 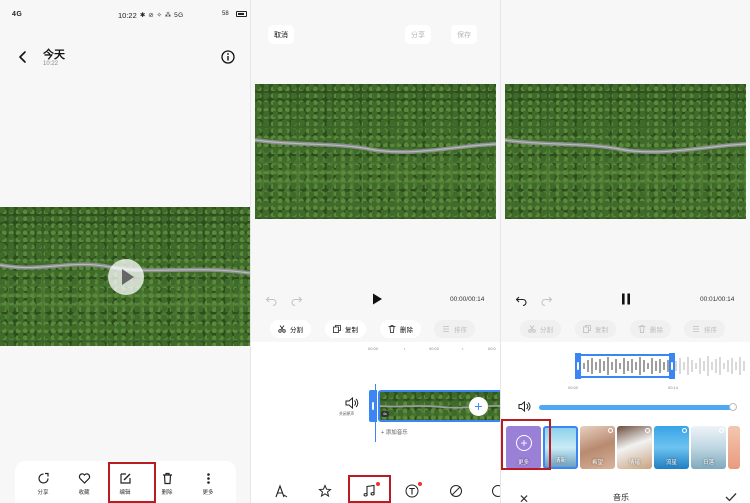 I want to click on more-button: 更多, so click(x=208, y=484).